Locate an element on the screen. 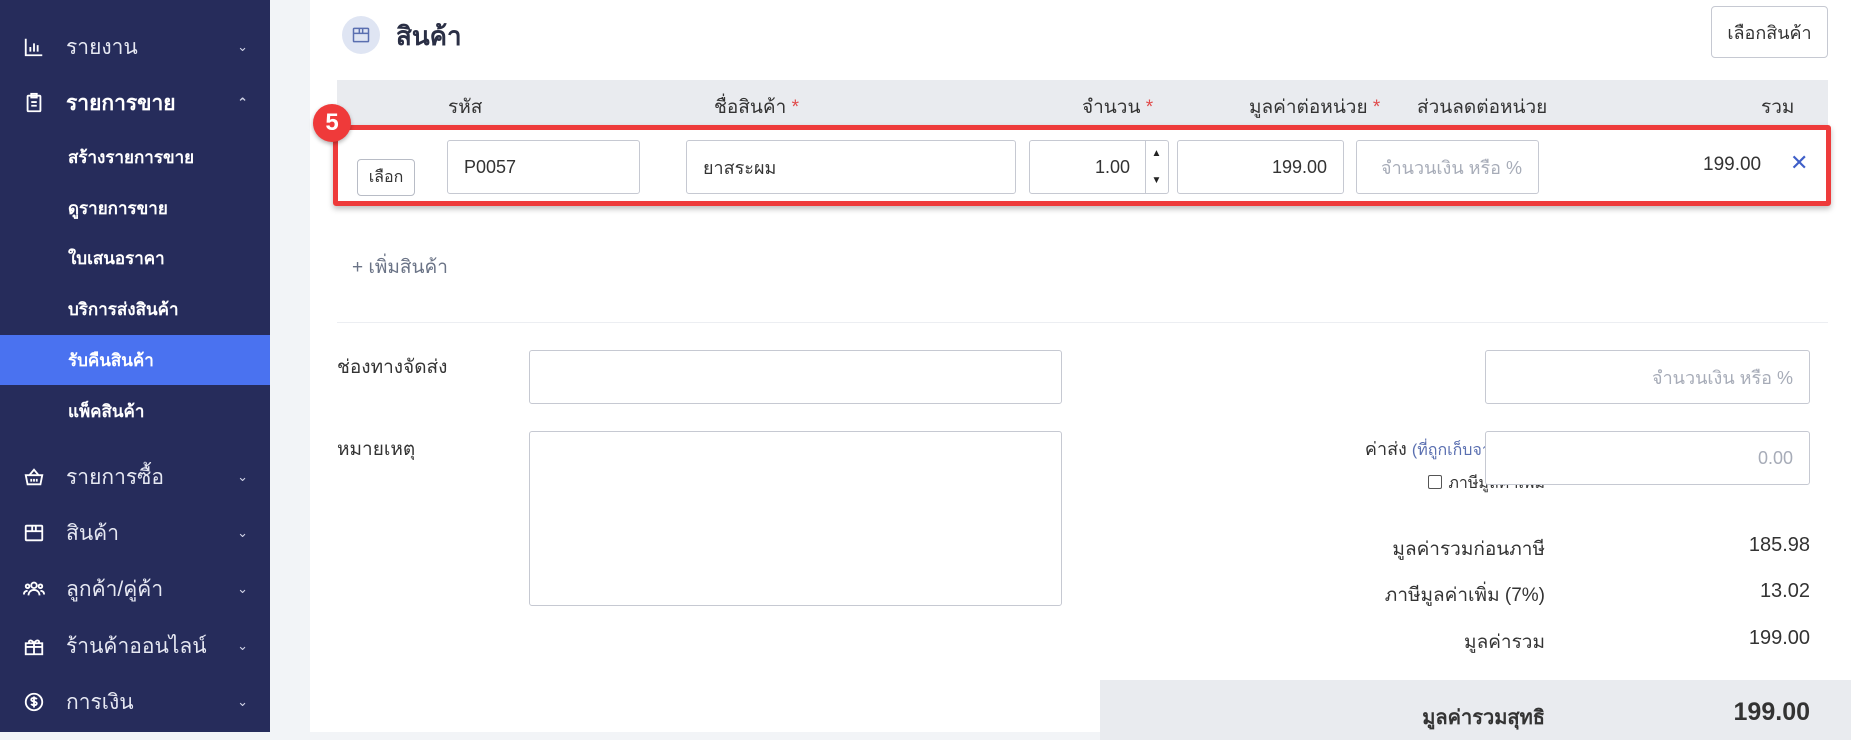  select-product-button: เลือกสินค้า is located at coordinates (1769, 32).